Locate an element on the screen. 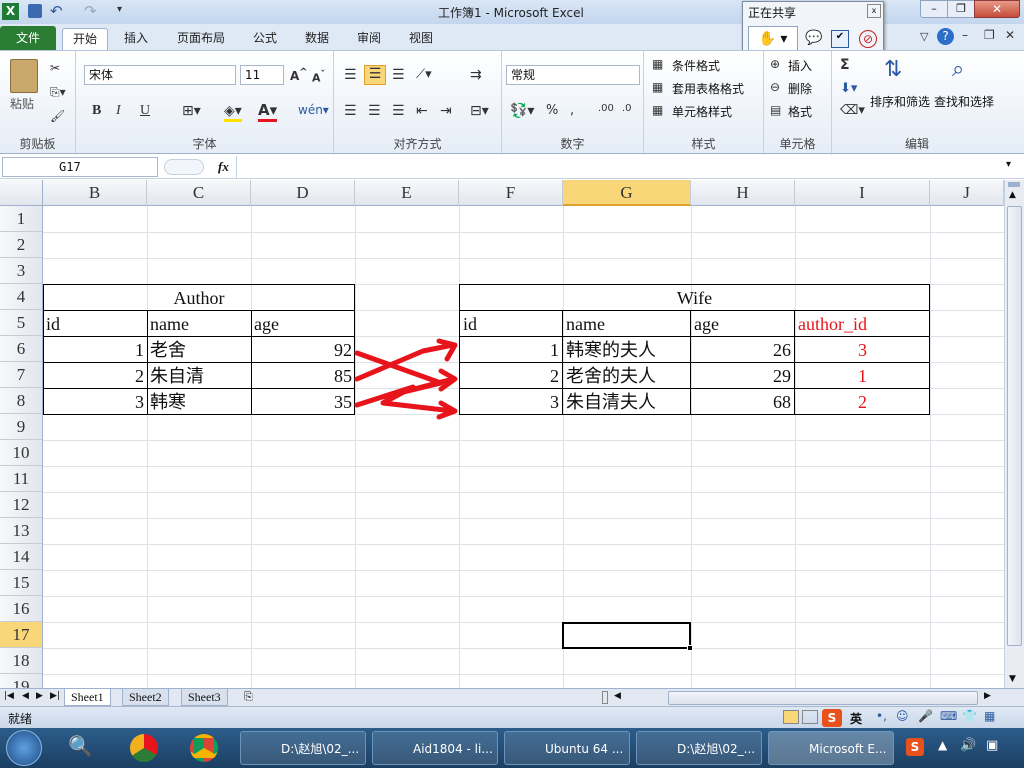  format-as-table-button: 套用表格格式 is located at coordinates (708, 88).